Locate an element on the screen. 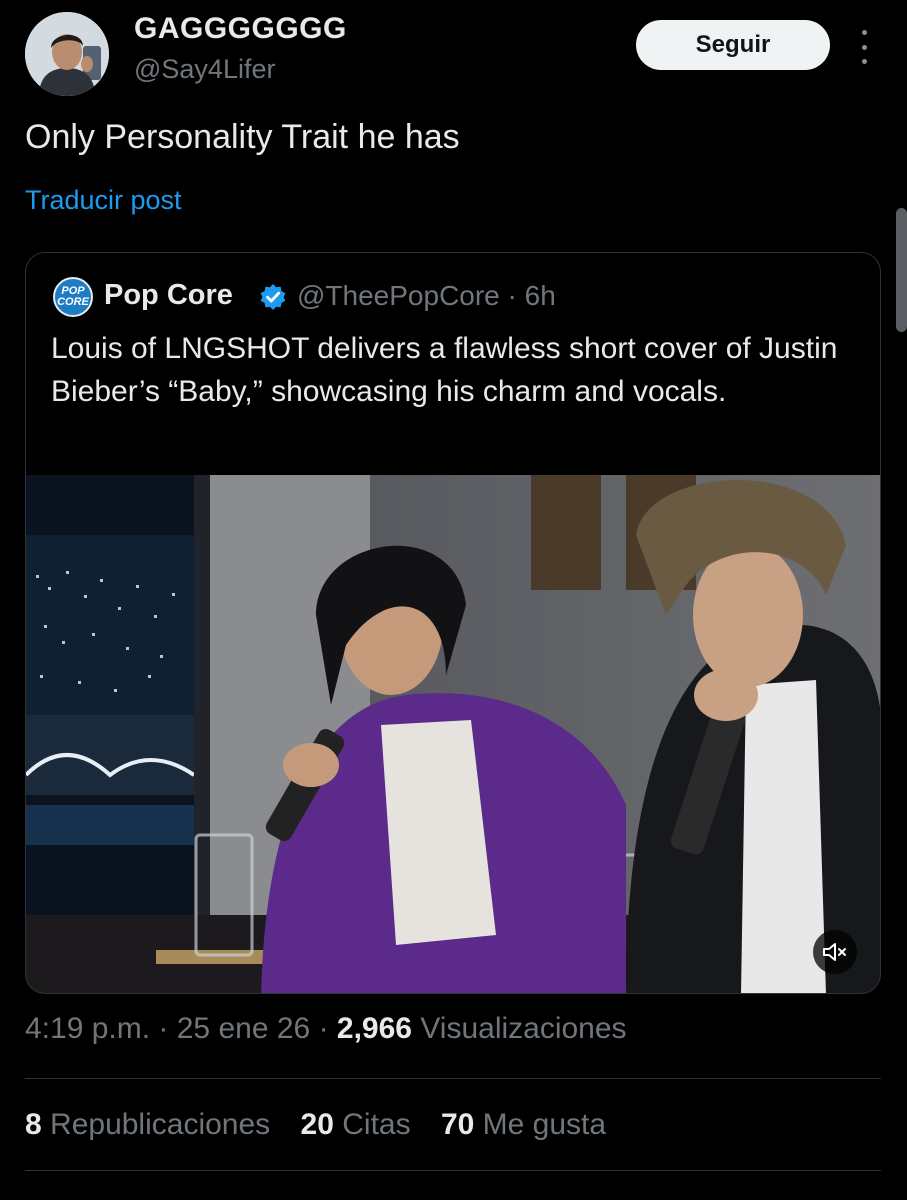 Image resolution: width=907 pixels, height=1200 pixels. reposts-count: 8 is located at coordinates (33, 1124).